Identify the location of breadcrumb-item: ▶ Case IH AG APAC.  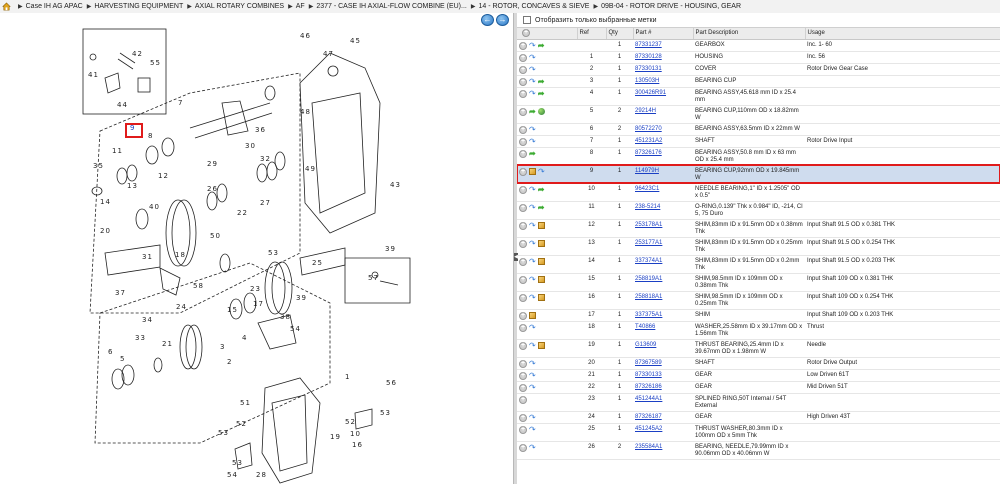
(48, 6).